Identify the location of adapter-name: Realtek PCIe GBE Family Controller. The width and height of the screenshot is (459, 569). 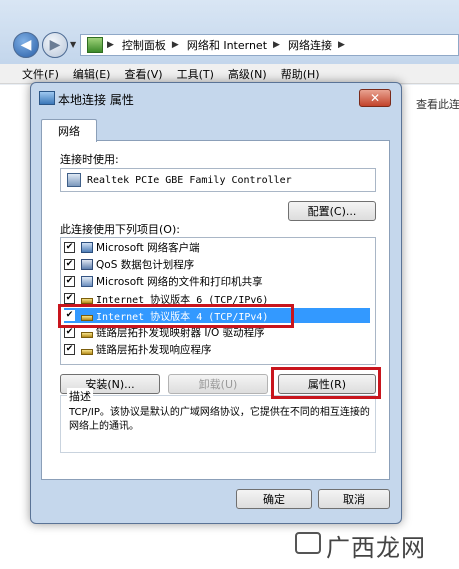
(189, 180).